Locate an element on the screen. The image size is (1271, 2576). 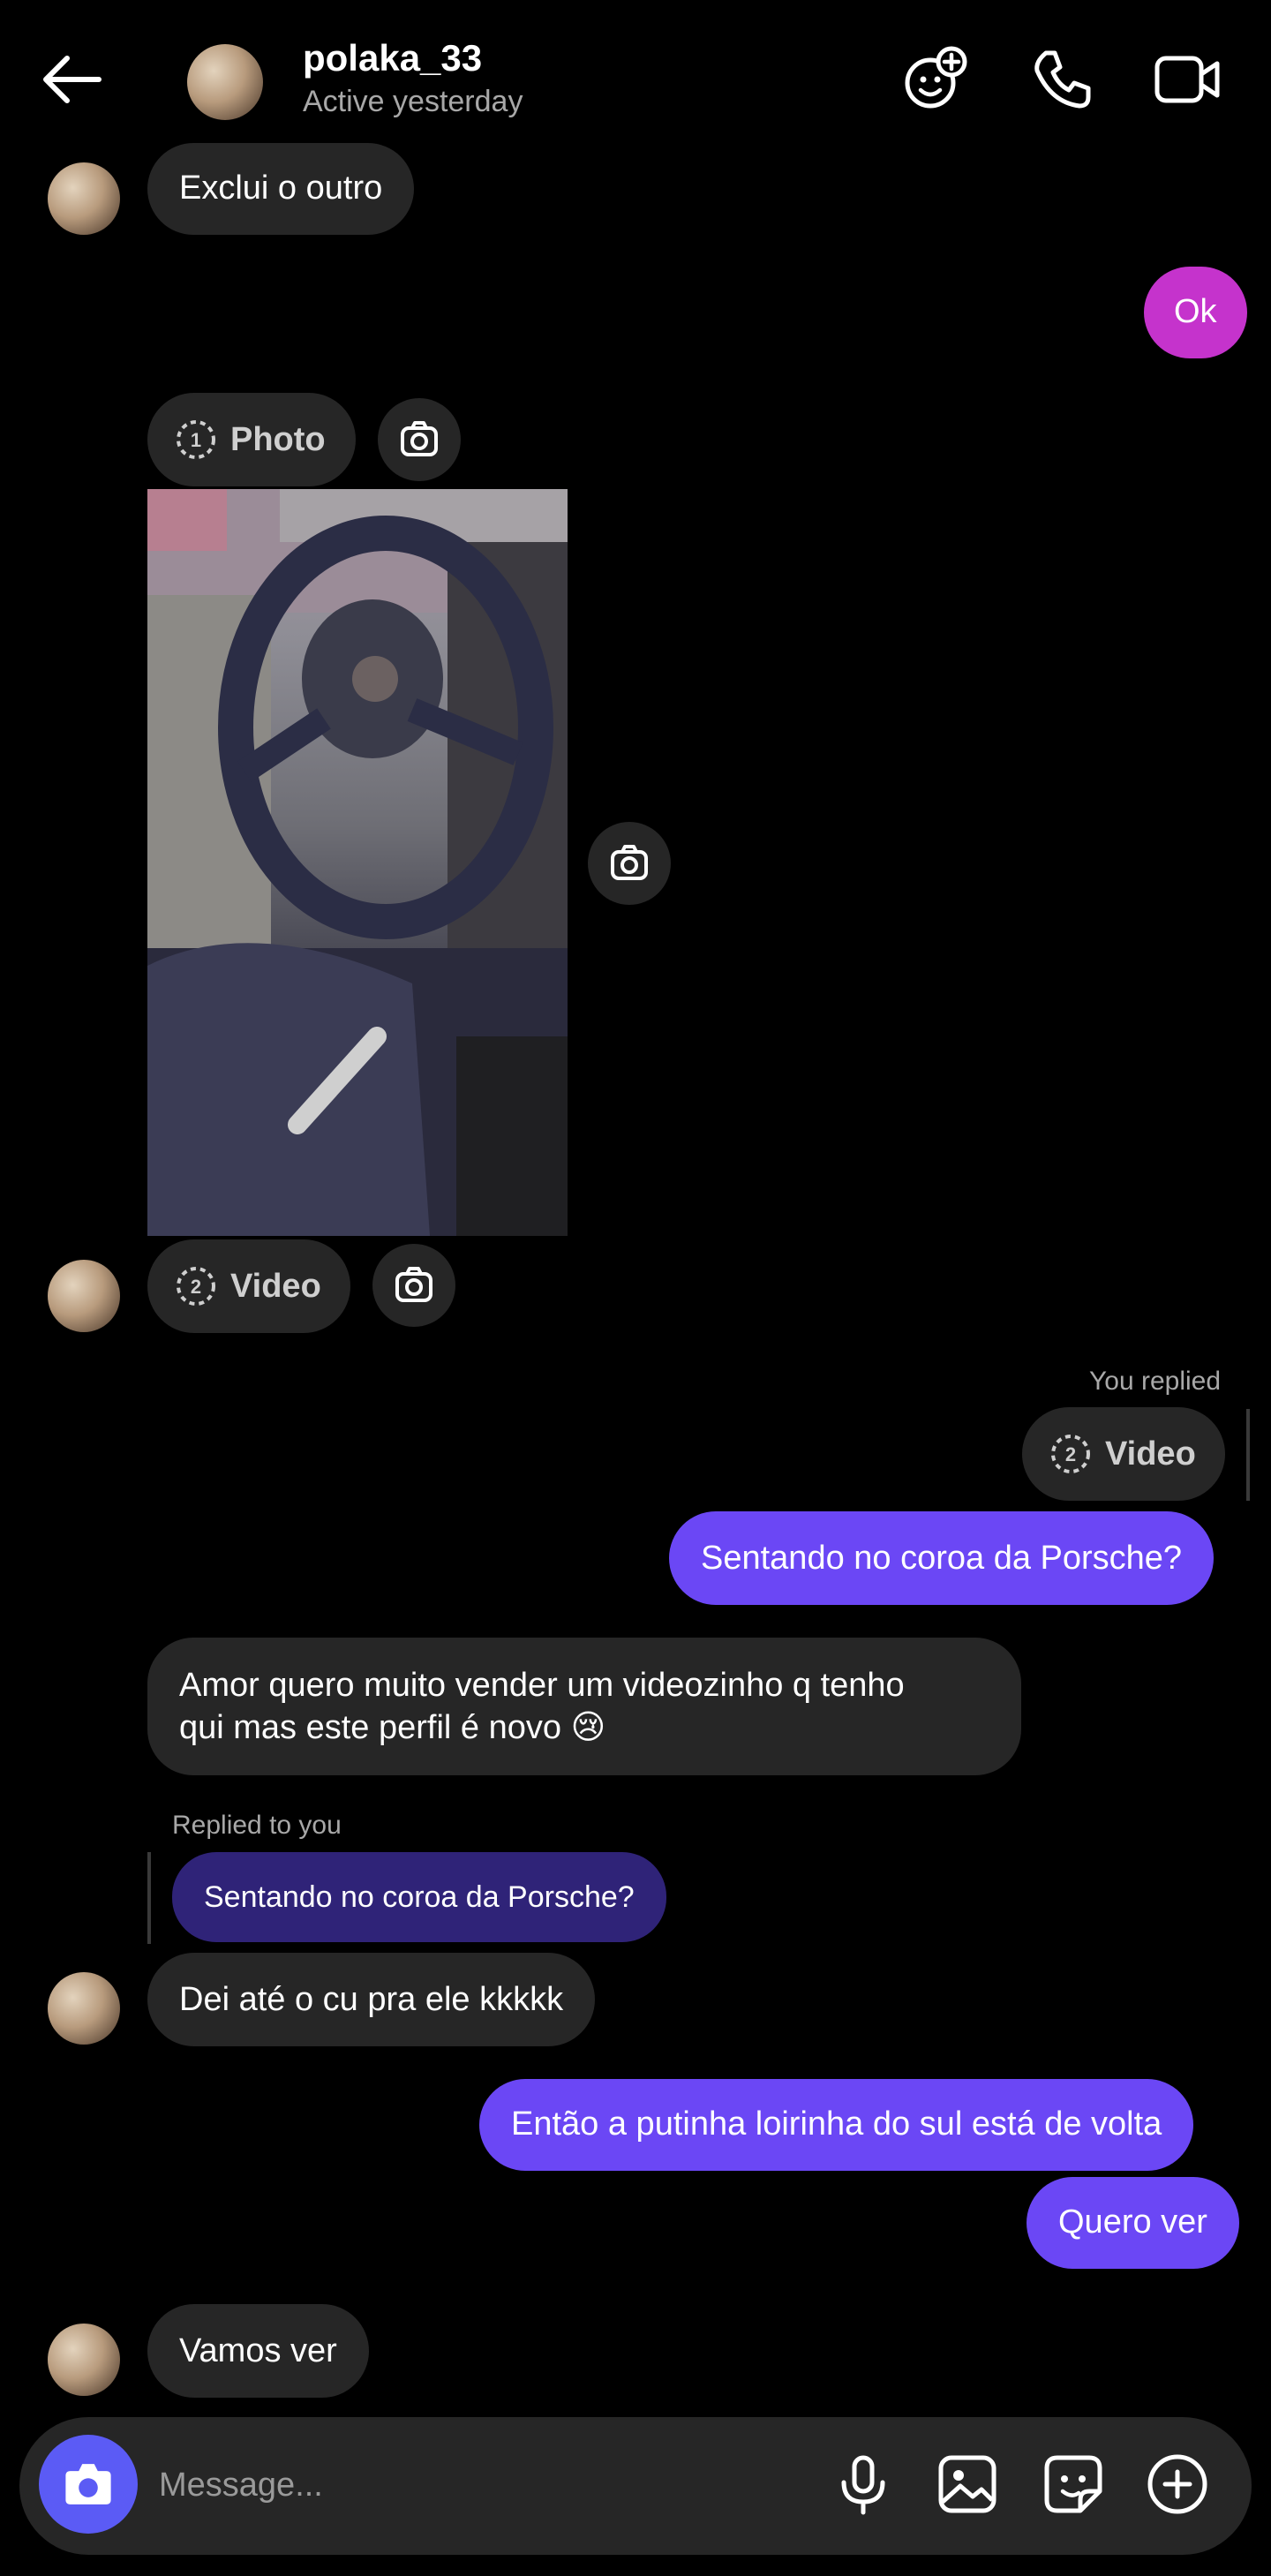
replied-video-pill: 2 Video is located at coordinates (1123, 1454).